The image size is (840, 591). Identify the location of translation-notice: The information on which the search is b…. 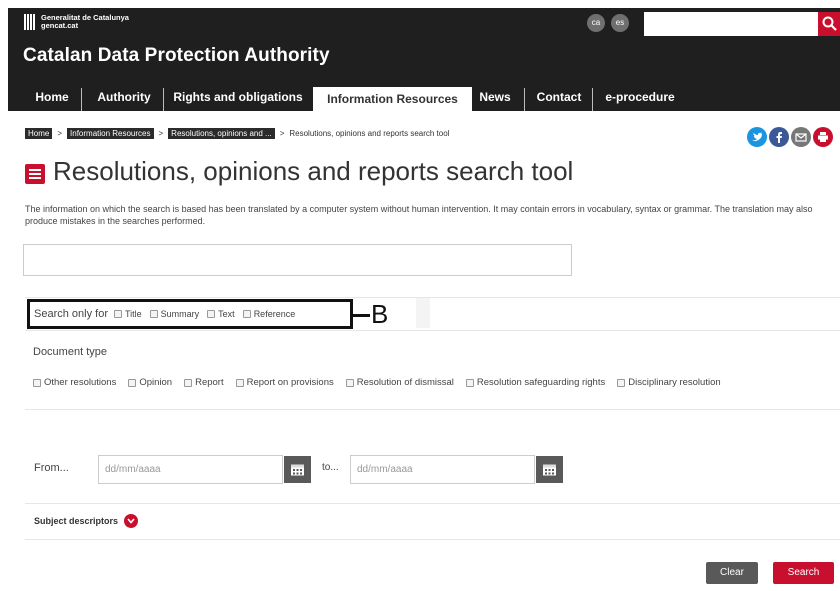
(419, 215).